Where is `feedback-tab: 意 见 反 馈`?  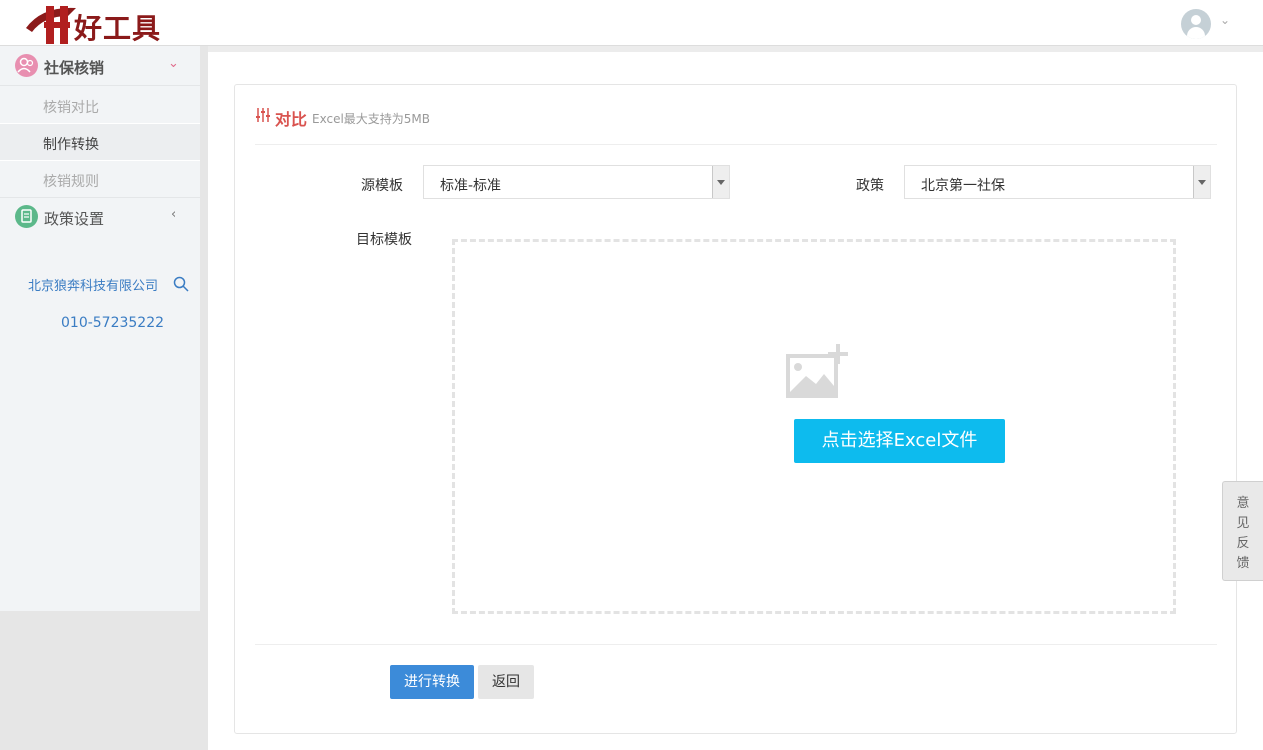
feedback-tab: 意 见 反 馈 is located at coordinates (1242, 531).